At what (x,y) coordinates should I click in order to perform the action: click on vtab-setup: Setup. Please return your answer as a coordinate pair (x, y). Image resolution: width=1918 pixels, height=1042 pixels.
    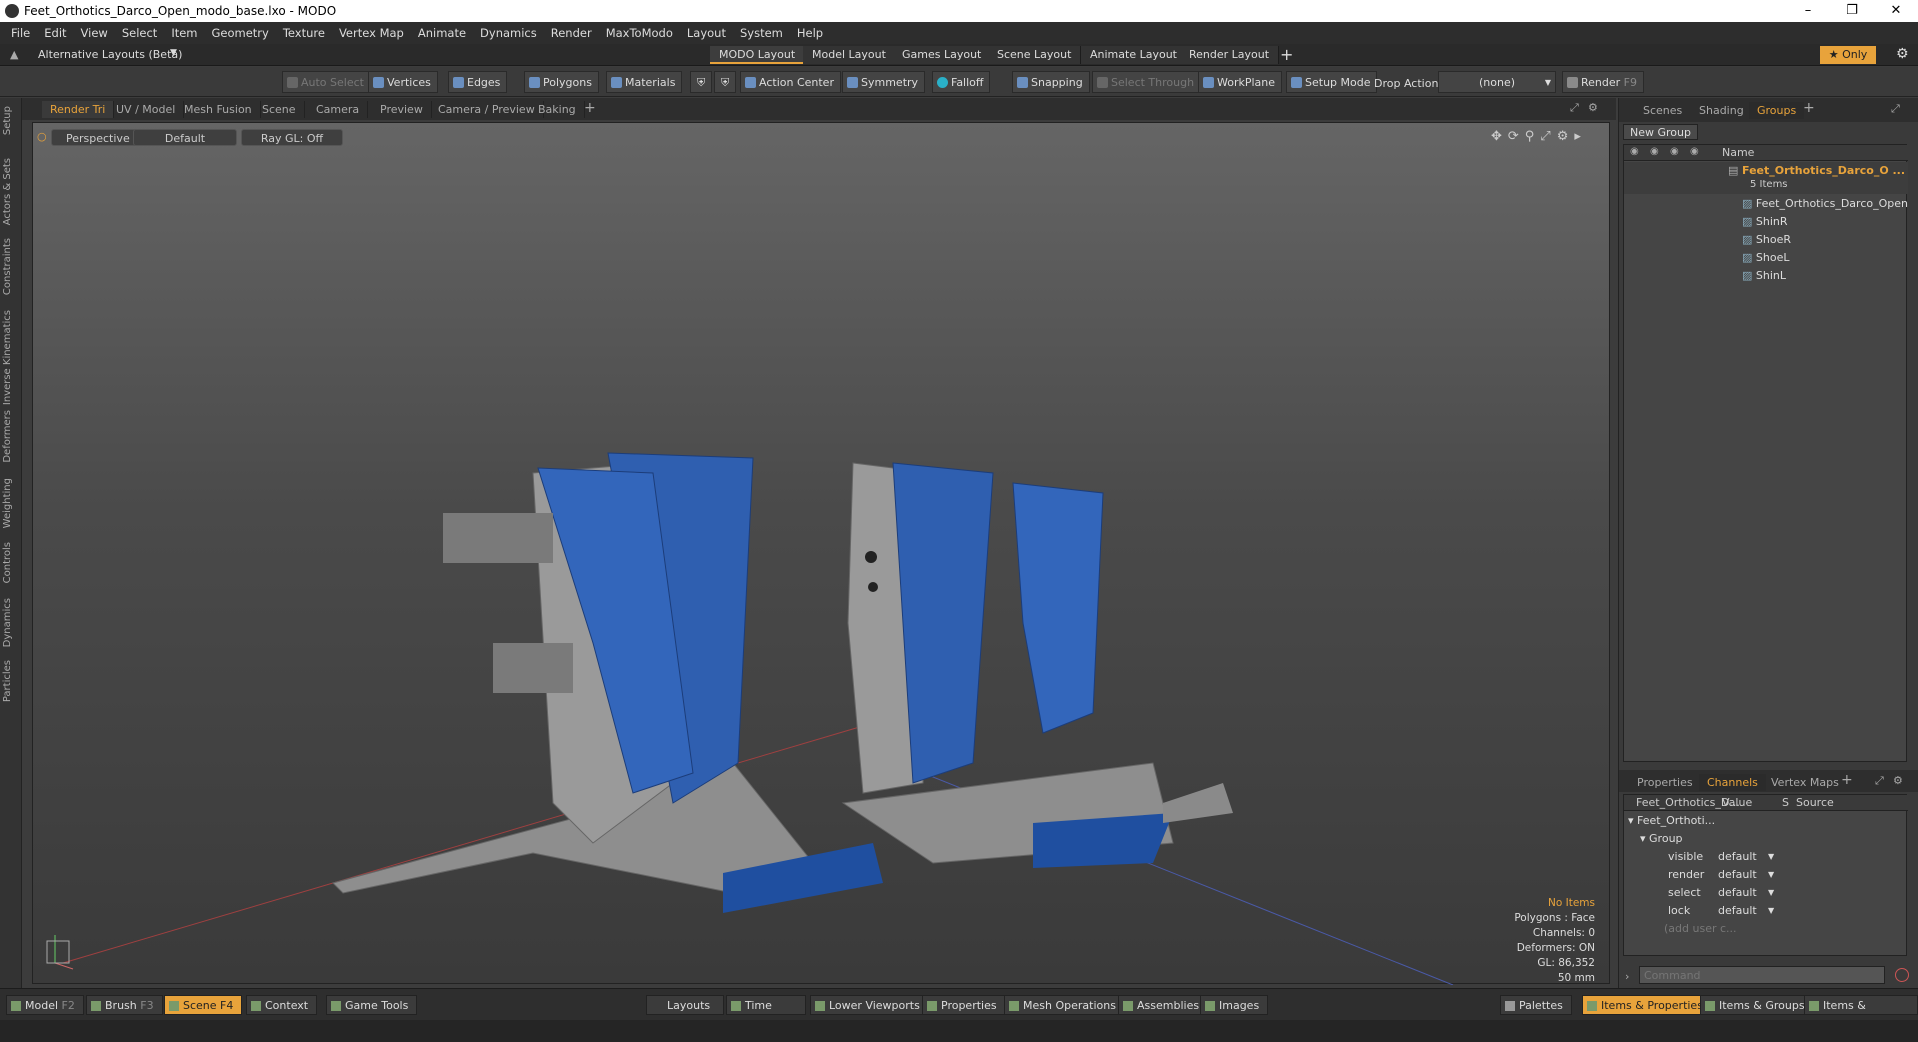
    Looking at the image, I should click on (7, 120).